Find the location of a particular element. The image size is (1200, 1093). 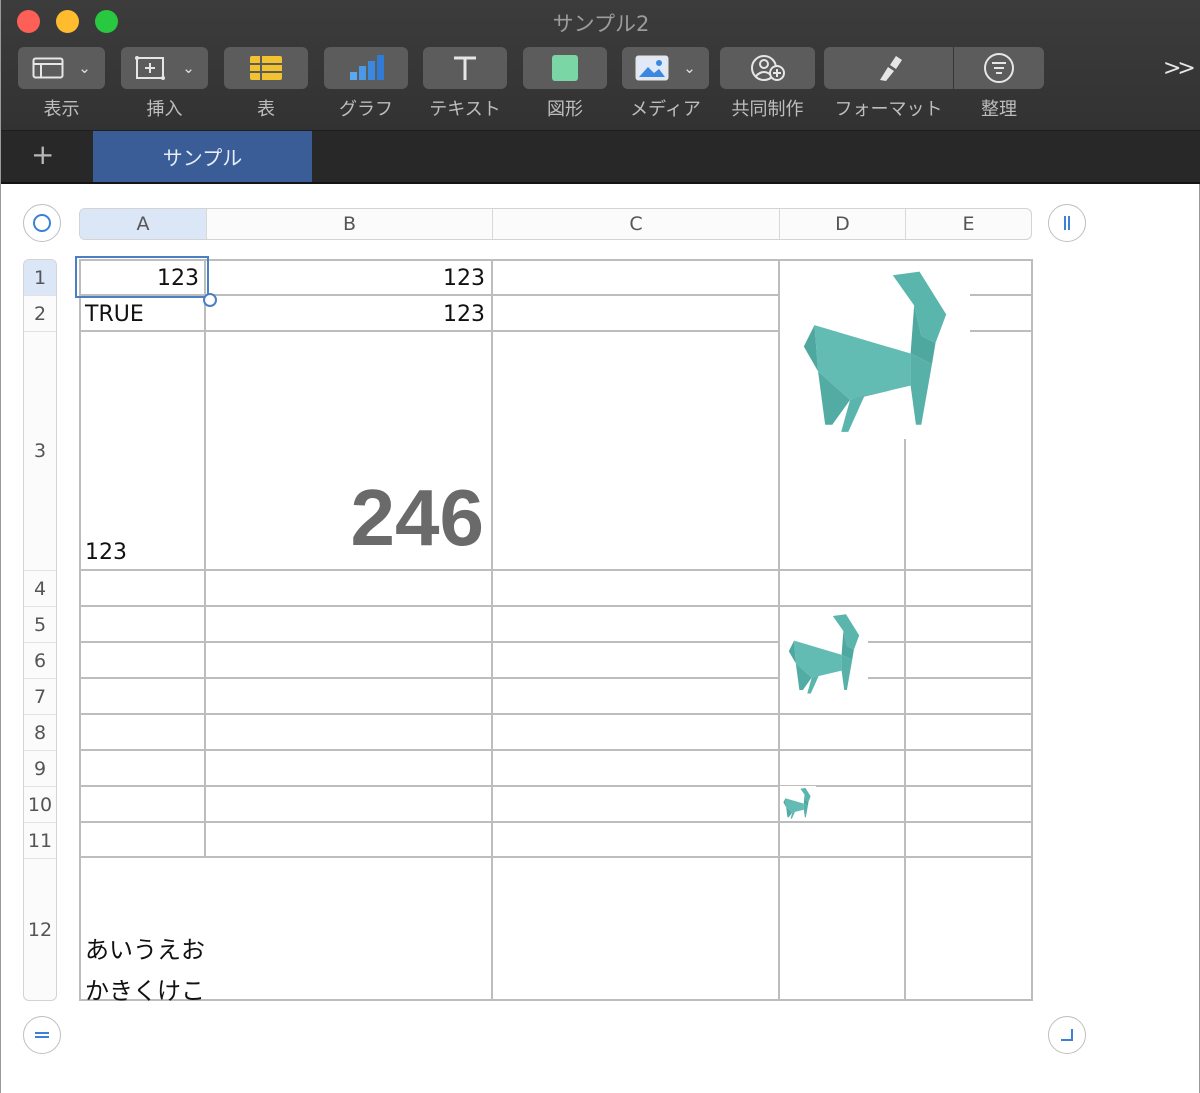

row-header-9: 9 is located at coordinates (40, 769).